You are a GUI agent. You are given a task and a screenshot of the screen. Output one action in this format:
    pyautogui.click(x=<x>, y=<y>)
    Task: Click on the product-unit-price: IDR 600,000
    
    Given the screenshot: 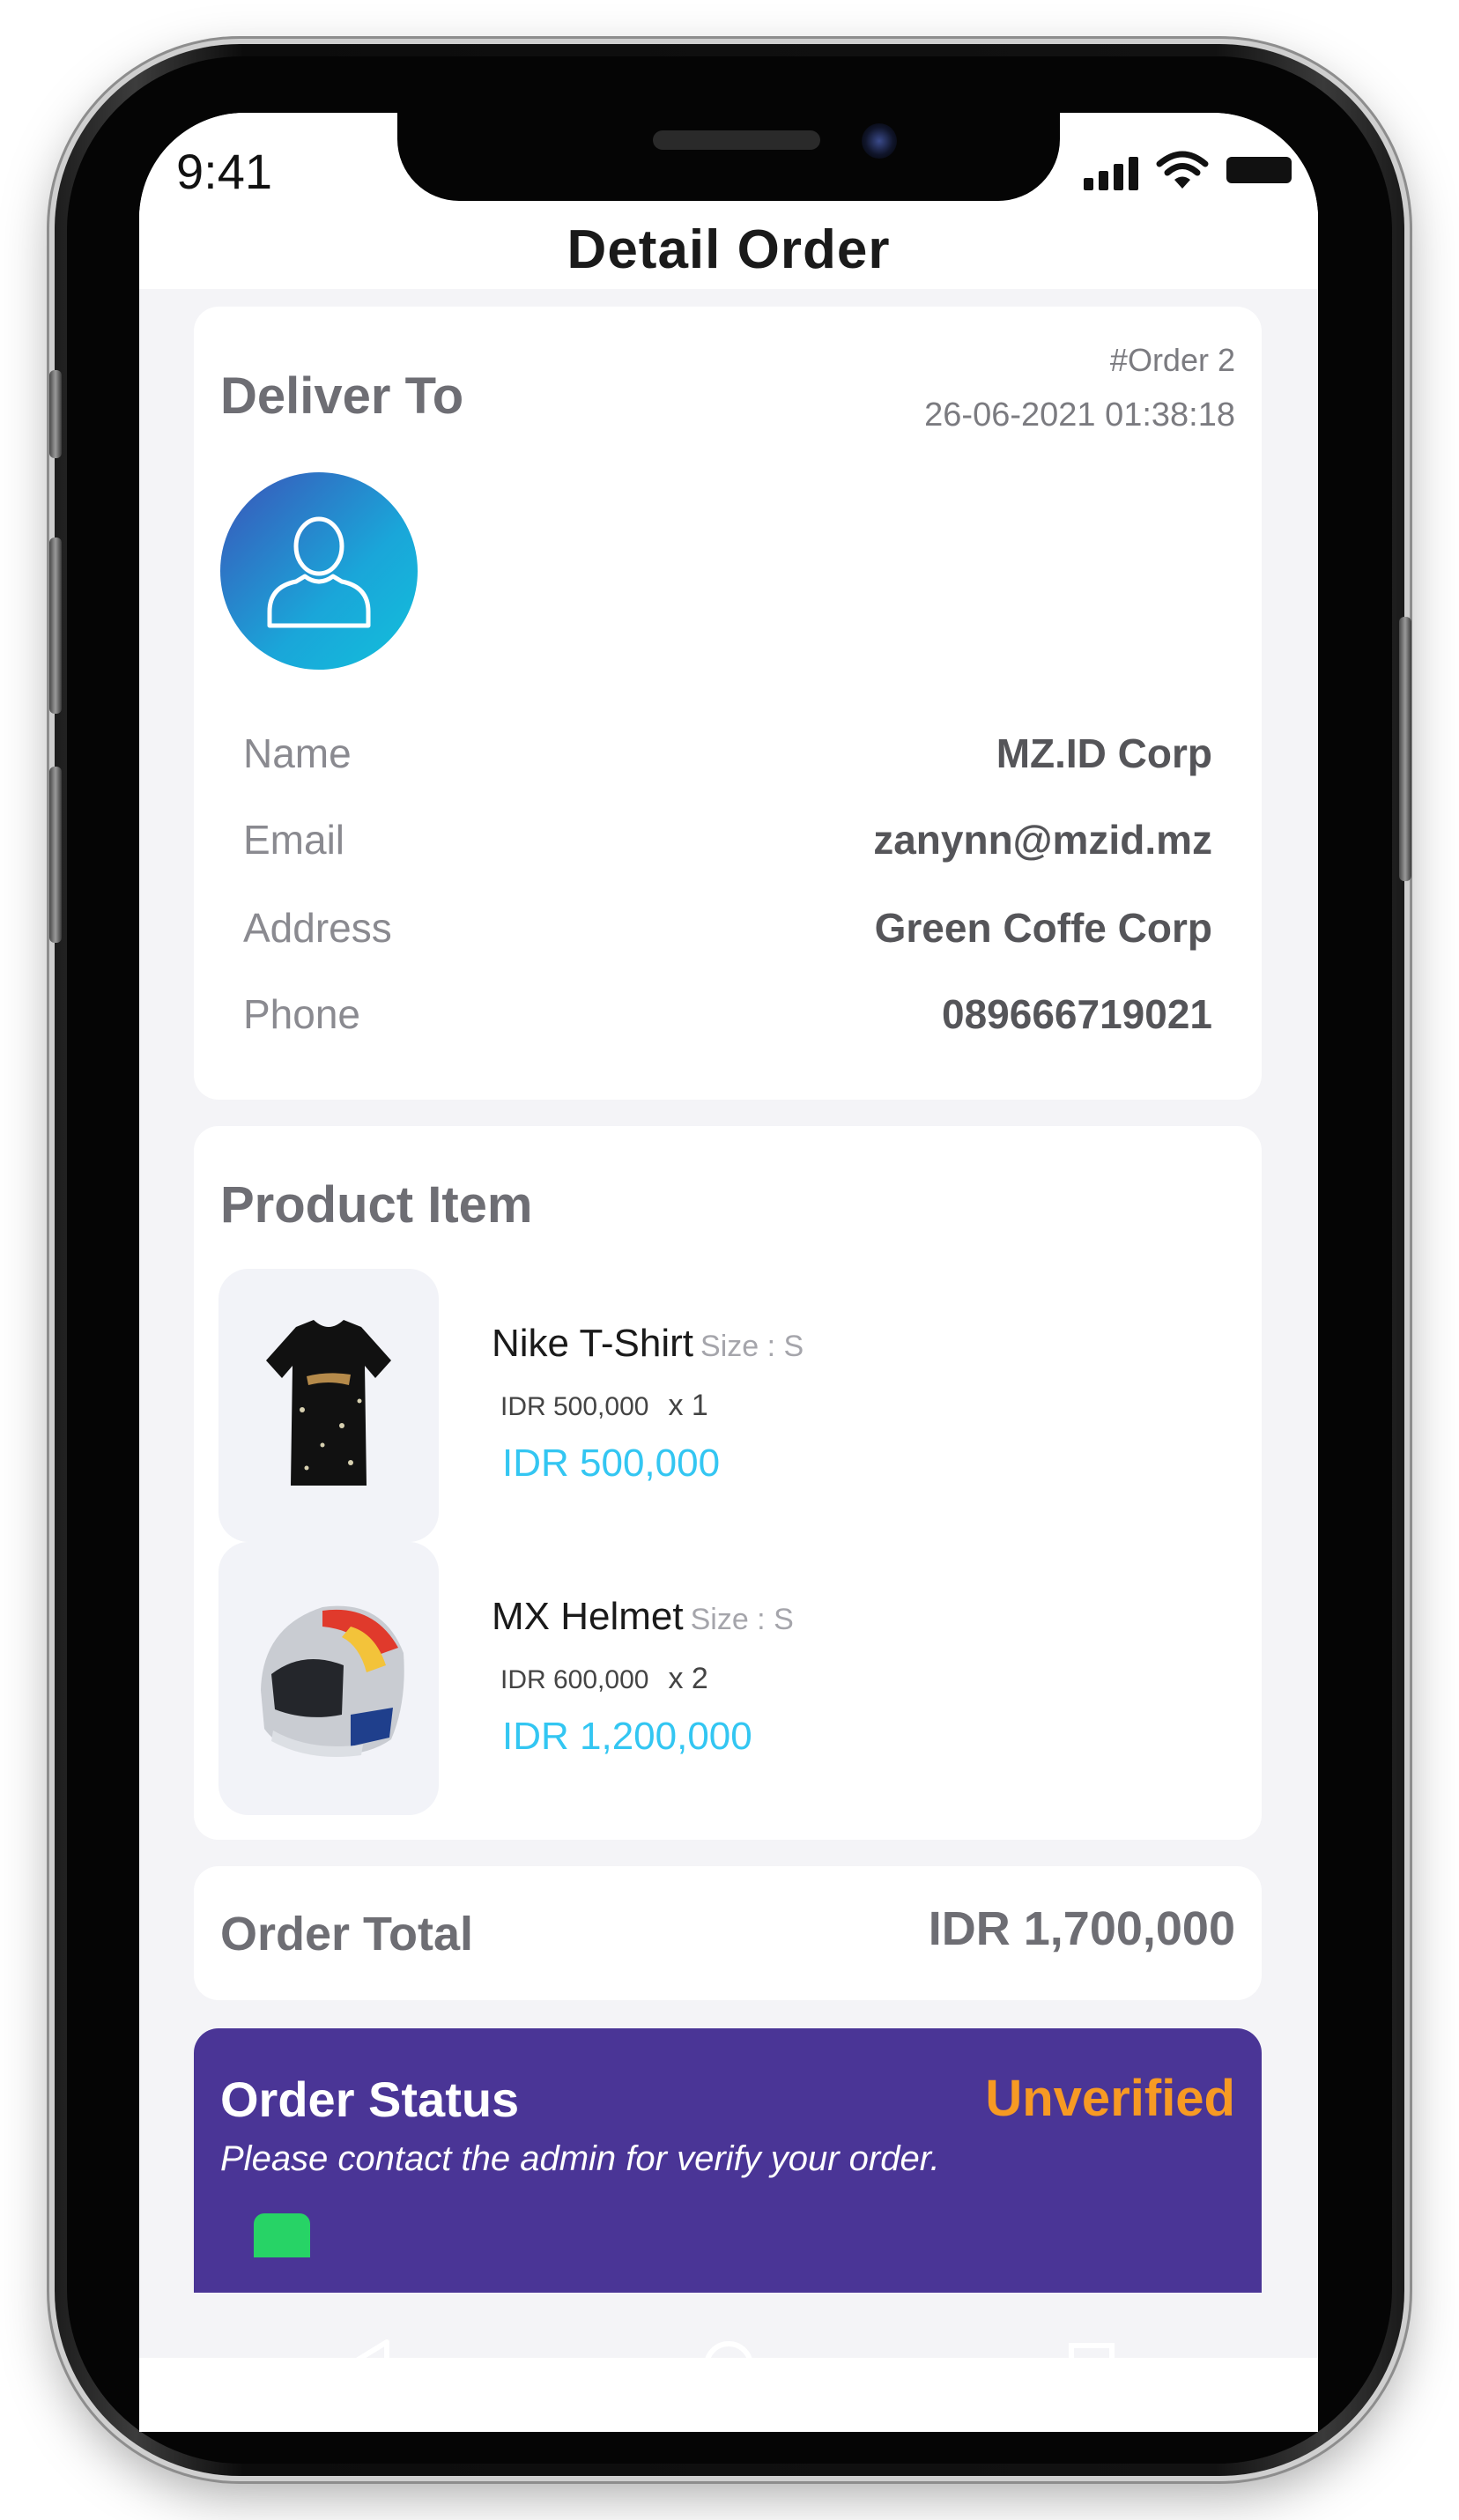 What is the action you would take?
    pyautogui.click(x=575, y=1679)
    